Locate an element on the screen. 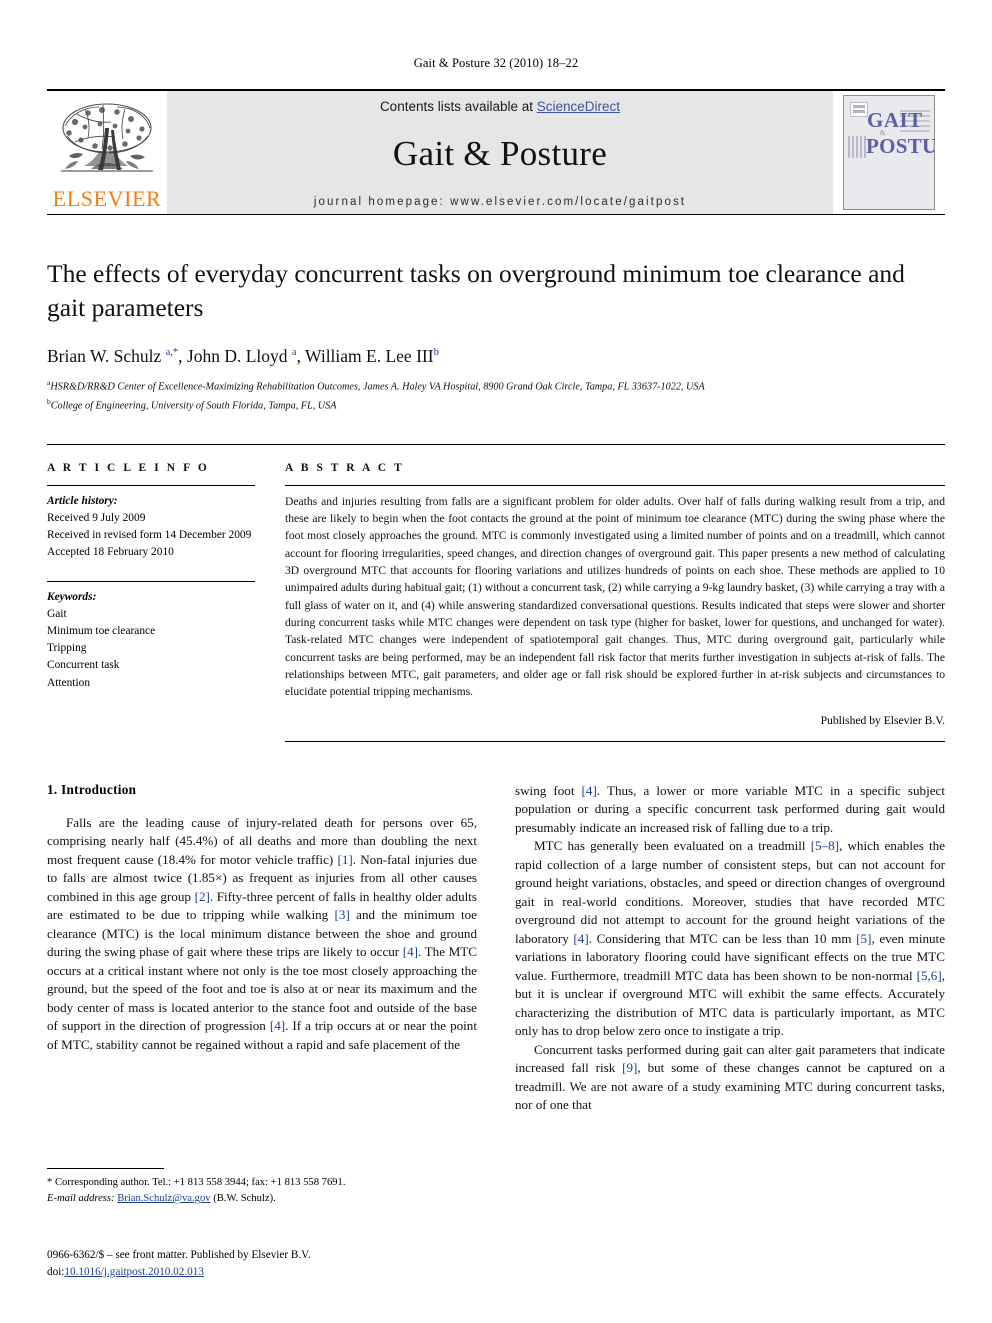  elsevier-wordmark: ELSEVIER is located at coordinates (107, 198).